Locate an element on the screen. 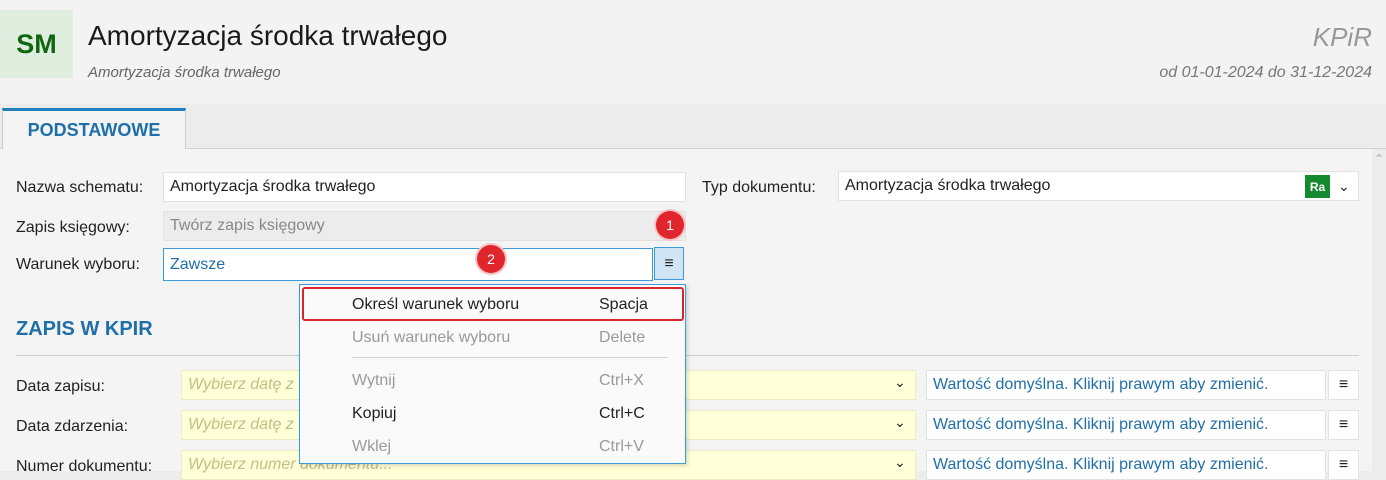 The image size is (1386, 480). scheme-name-input: Amortyzacja środka trwałego is located at coordinates (424, 187).